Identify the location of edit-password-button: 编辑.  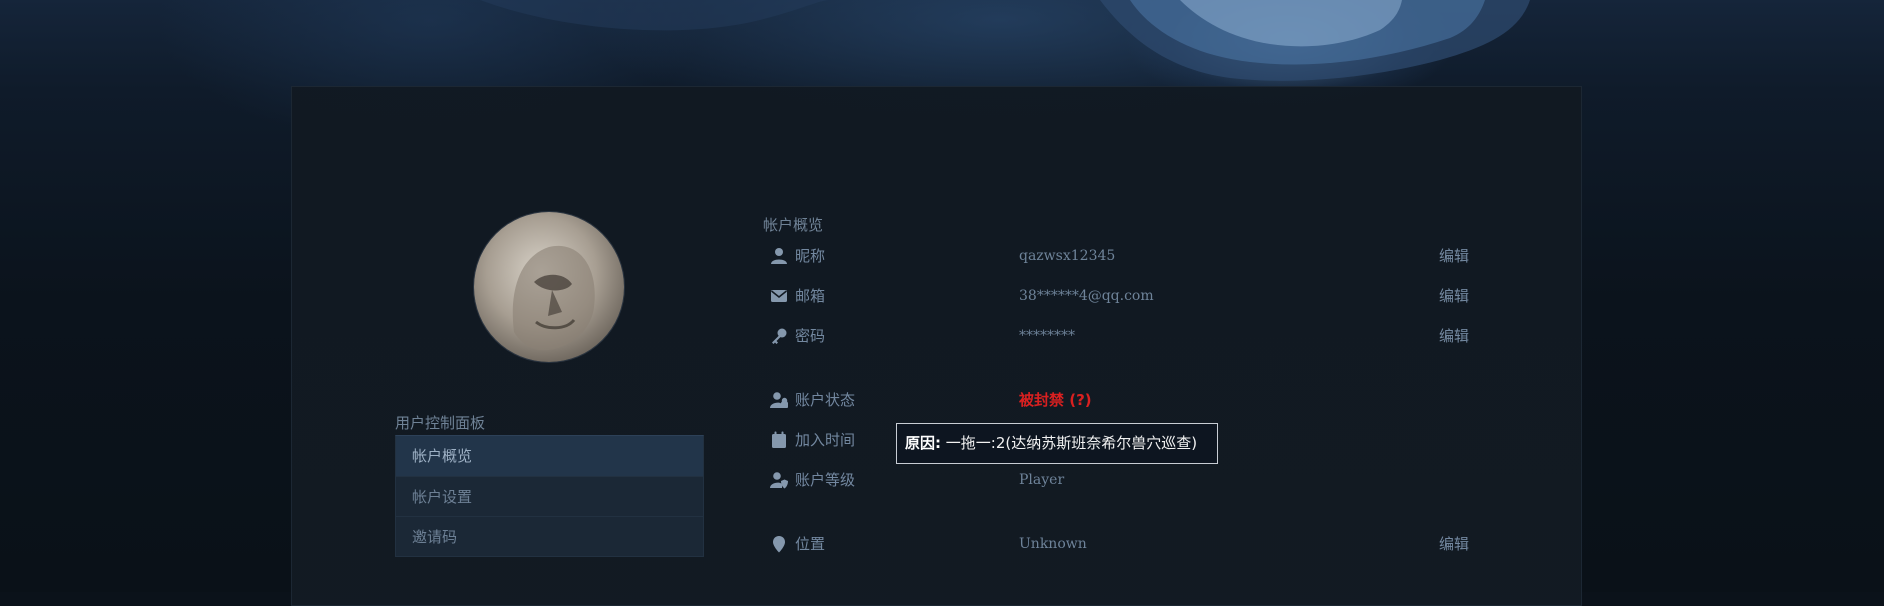
(1454, 336).